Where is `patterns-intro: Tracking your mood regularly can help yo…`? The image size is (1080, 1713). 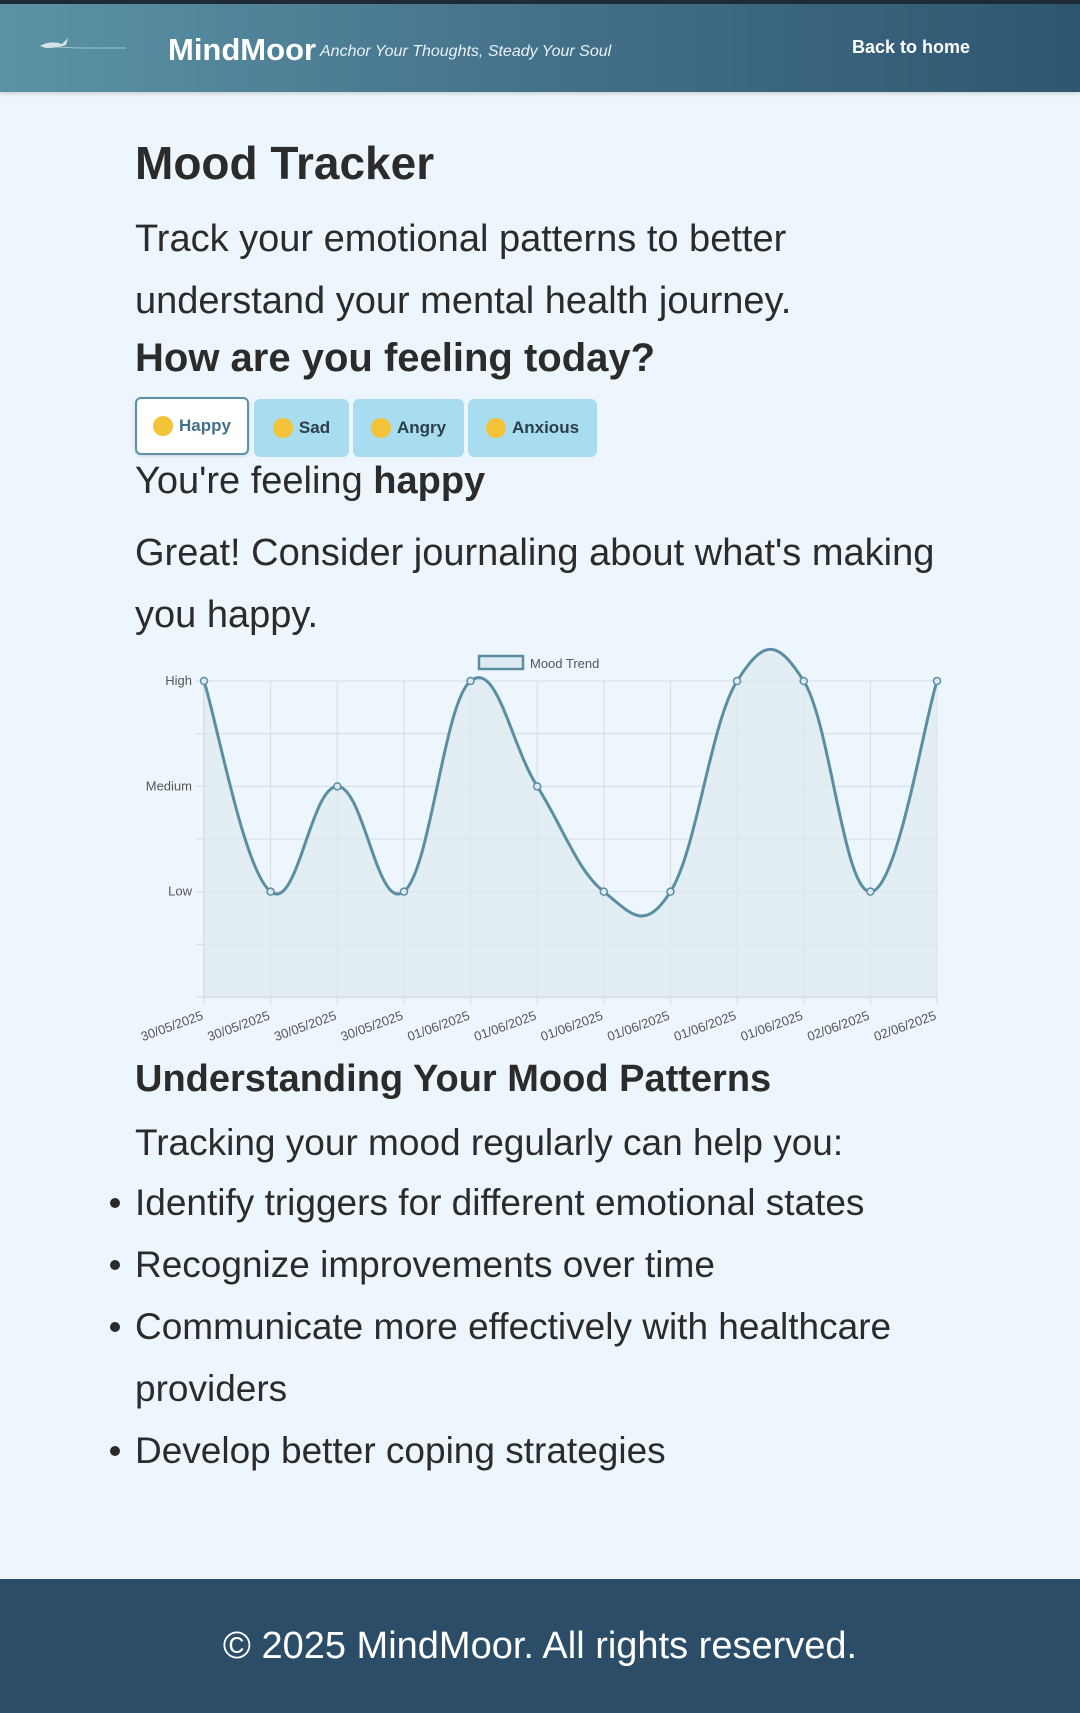
patterns-intro: Tracking your mood regularly can help yo… is located at coordinates (489, 1142).